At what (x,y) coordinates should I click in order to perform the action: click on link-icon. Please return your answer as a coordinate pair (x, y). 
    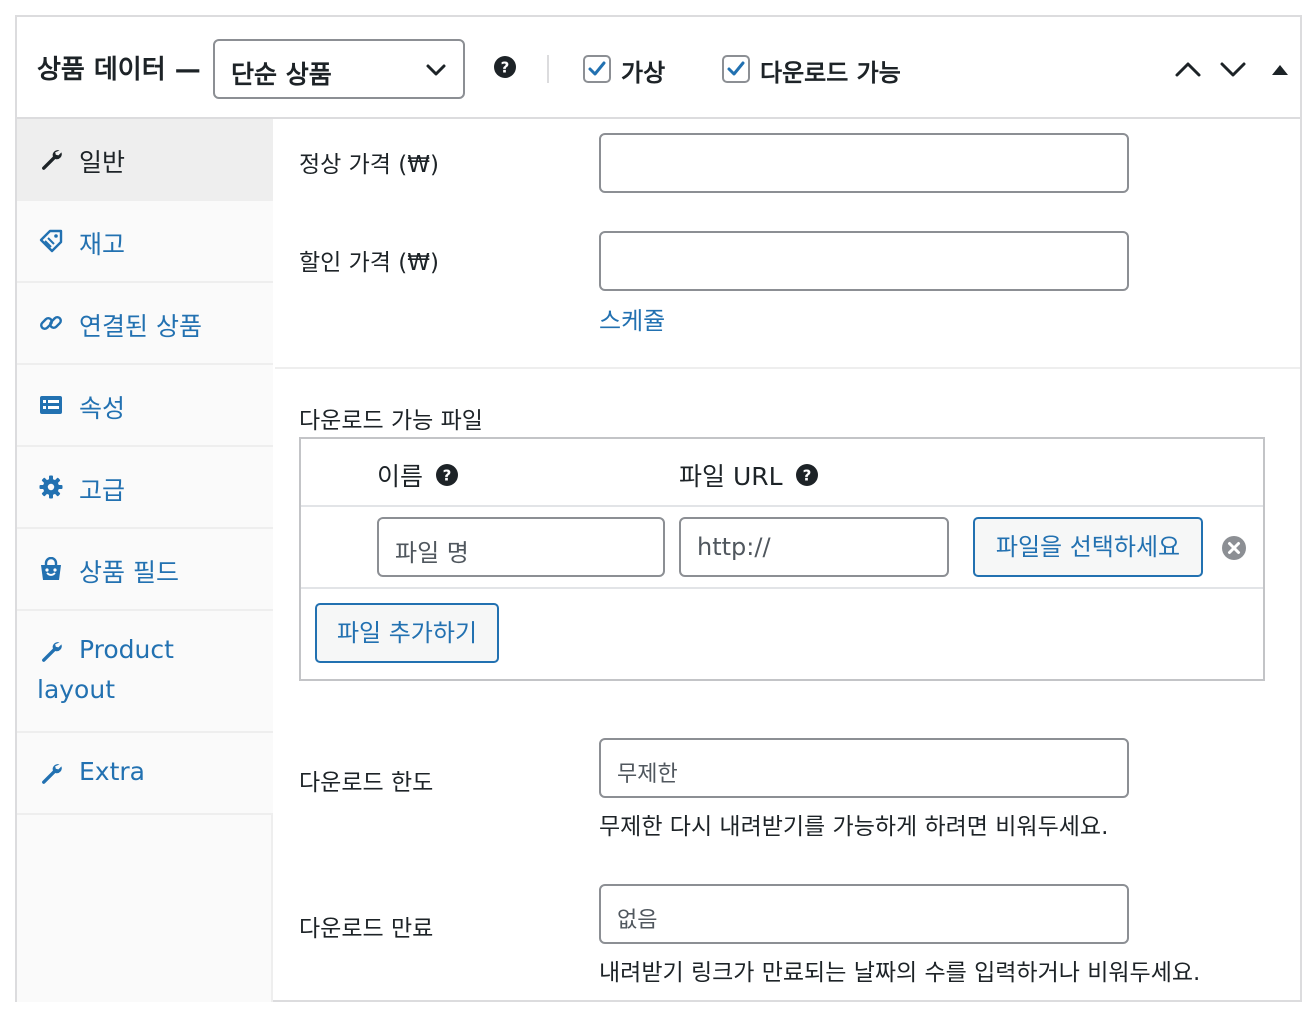
    Looking at the image, I should click on (51, 323).